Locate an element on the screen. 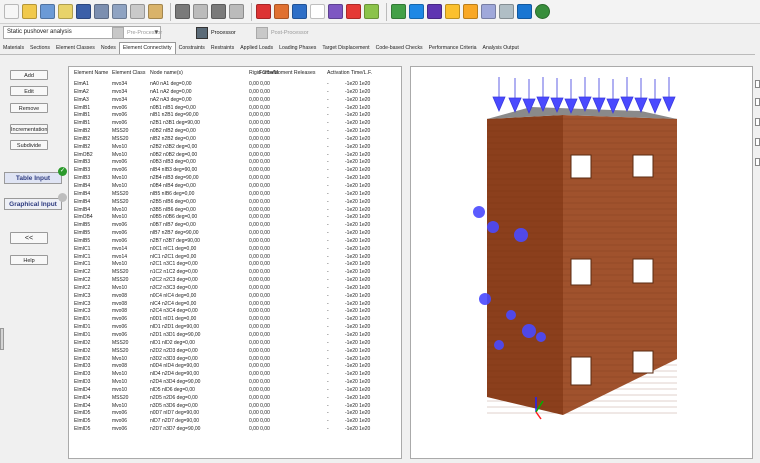 The width and height of the screenshot is (760, 463). tab-restraints: Restraints is located at coordinates (222, 48).